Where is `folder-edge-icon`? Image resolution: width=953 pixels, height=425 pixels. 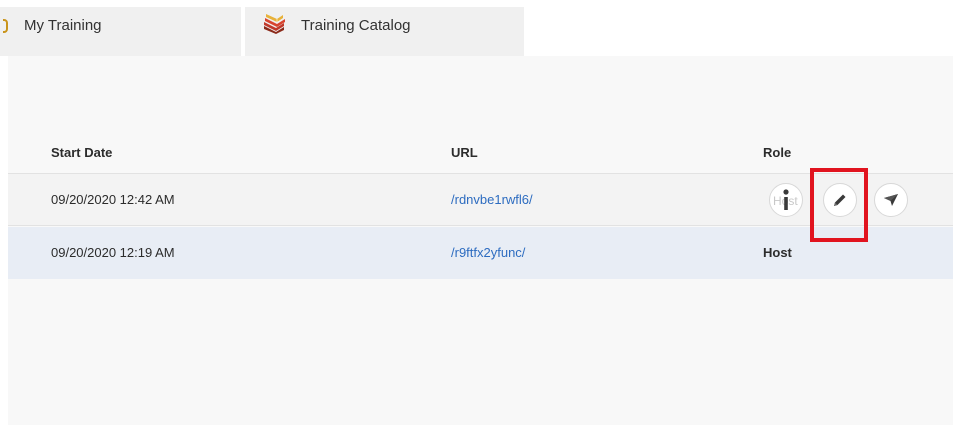 folder-edge-icon is located at coordinates (5, 26).